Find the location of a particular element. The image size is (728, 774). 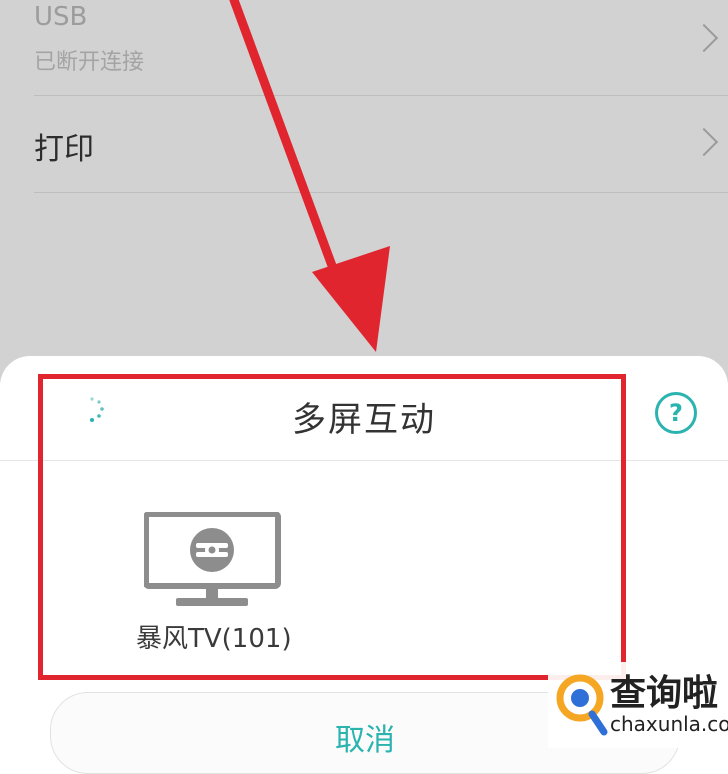

watermark-name: 查询啦 is located at coordinates (664, 693).